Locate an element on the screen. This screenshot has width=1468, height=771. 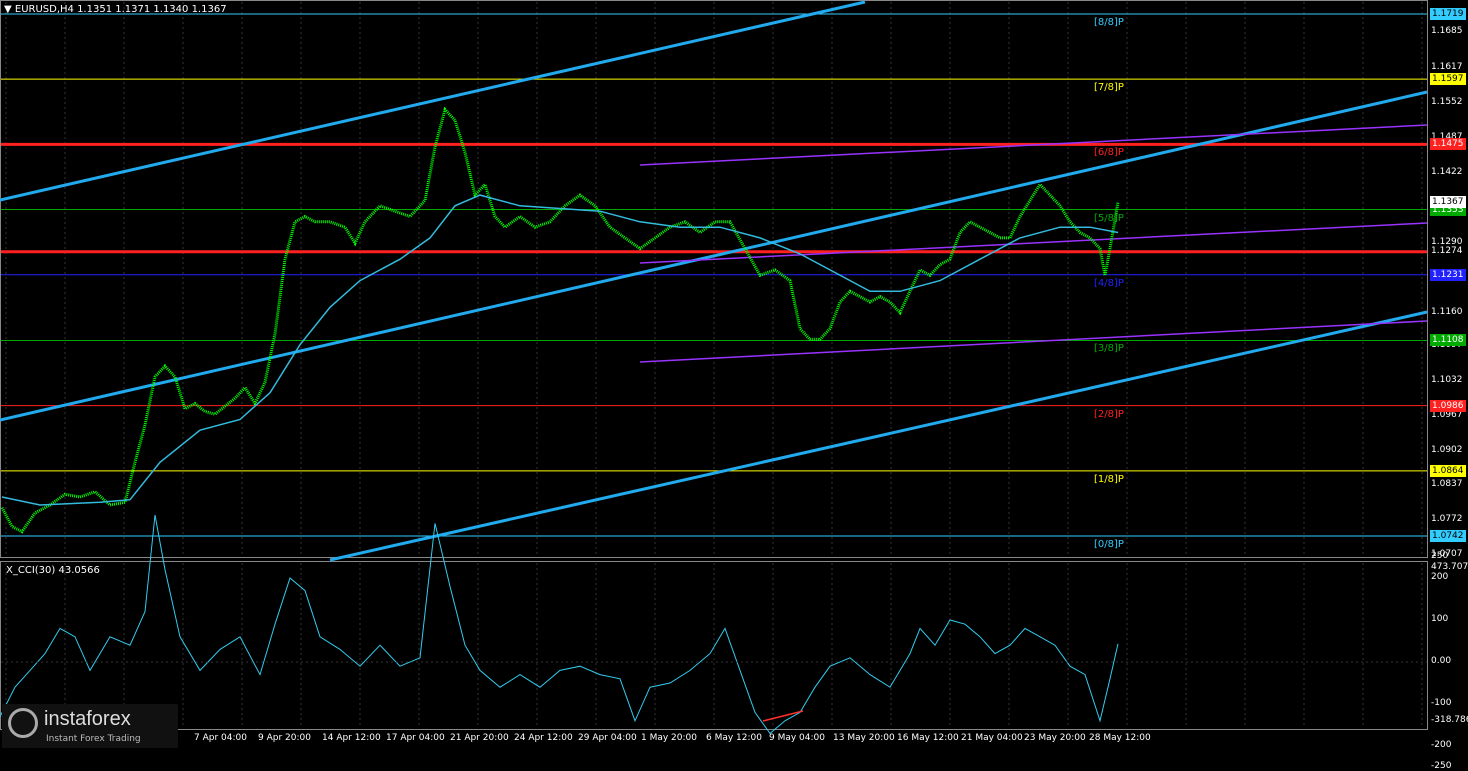
time-tick-label: 29 Apr 04:00 is located at coordinates (607, 738).